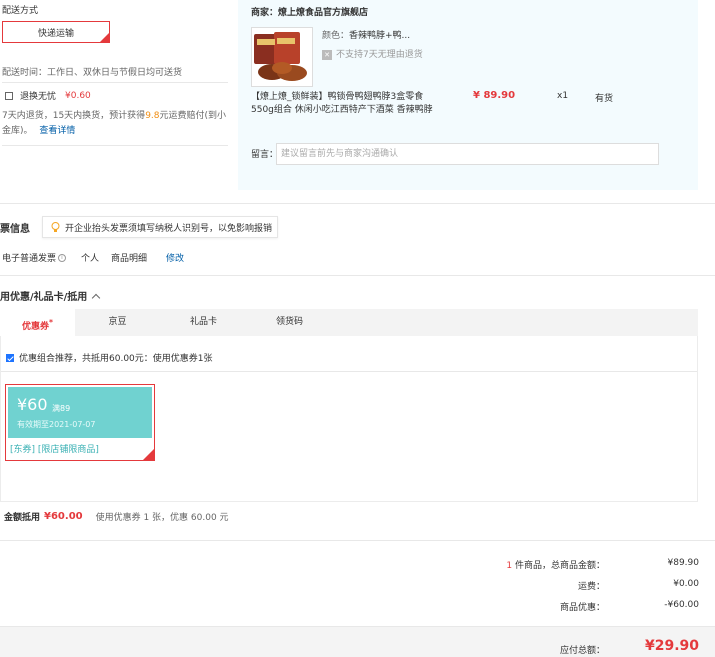 This screenshot has height=657, width=715. What do you see at coordinates (591, 587) in the screenshot?
I see `freight-label: 运费：` at bounding box center [591, 587].